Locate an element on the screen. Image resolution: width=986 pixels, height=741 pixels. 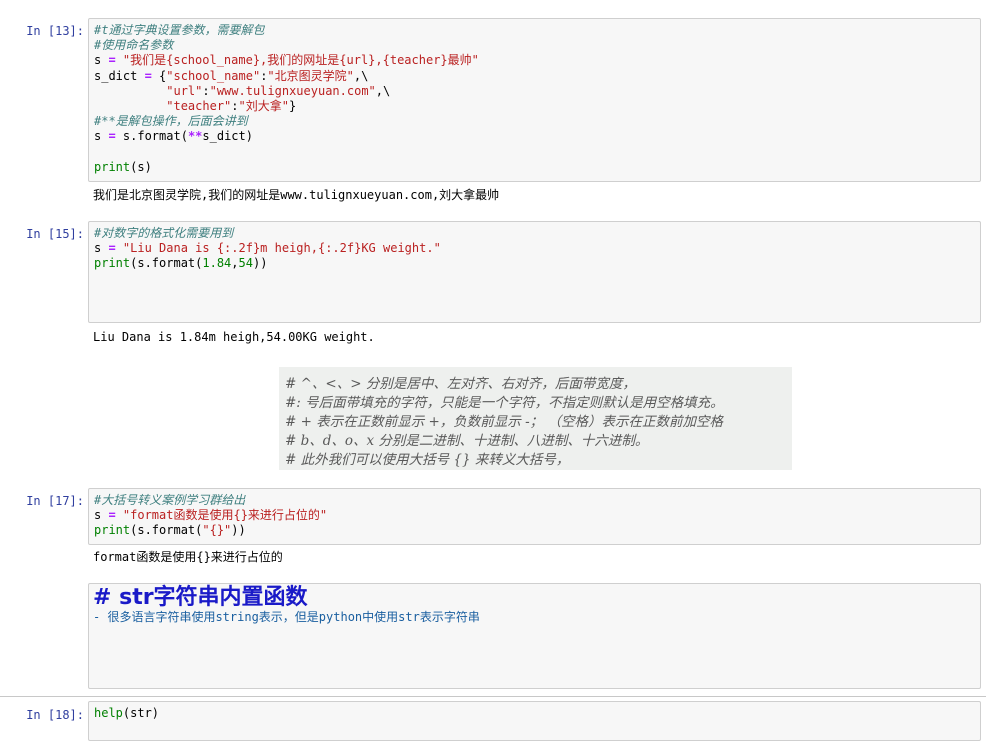
cell-output: Liu Dana is 1.84m heigh,54.00KG weight. is located at coordinates (234, 337).